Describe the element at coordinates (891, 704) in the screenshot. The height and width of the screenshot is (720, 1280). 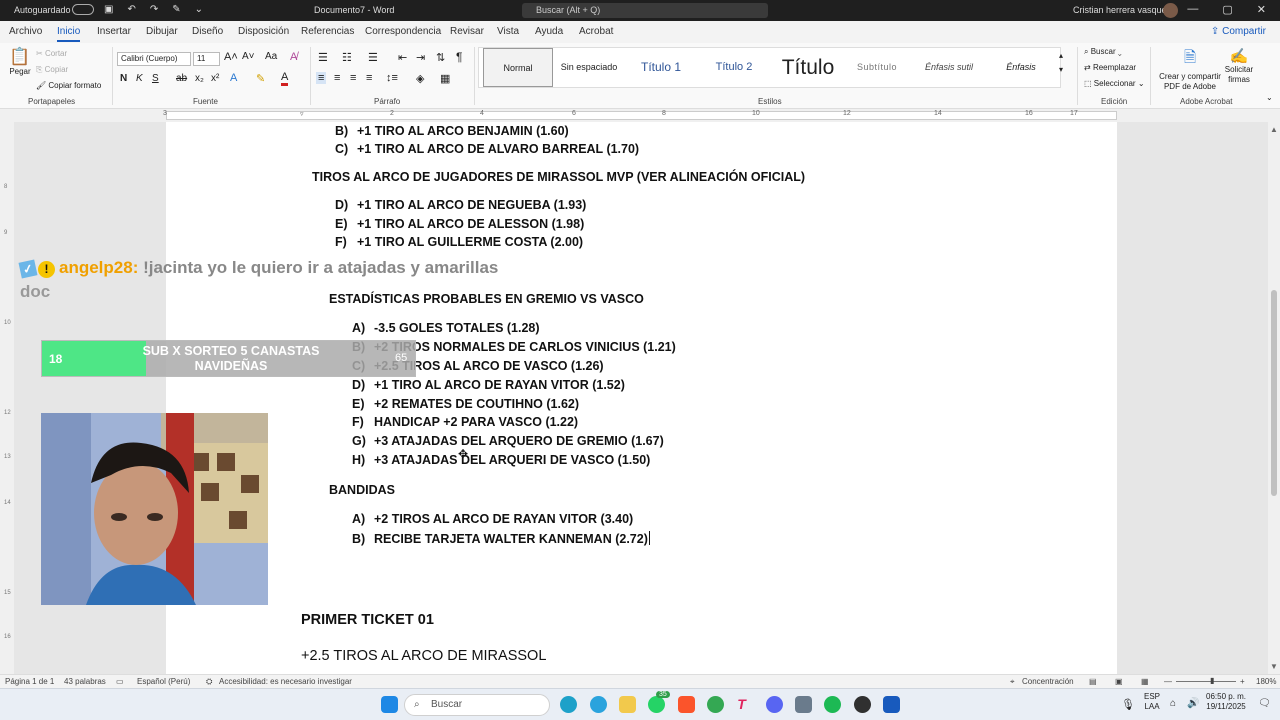
I see `word-icon` at that location.